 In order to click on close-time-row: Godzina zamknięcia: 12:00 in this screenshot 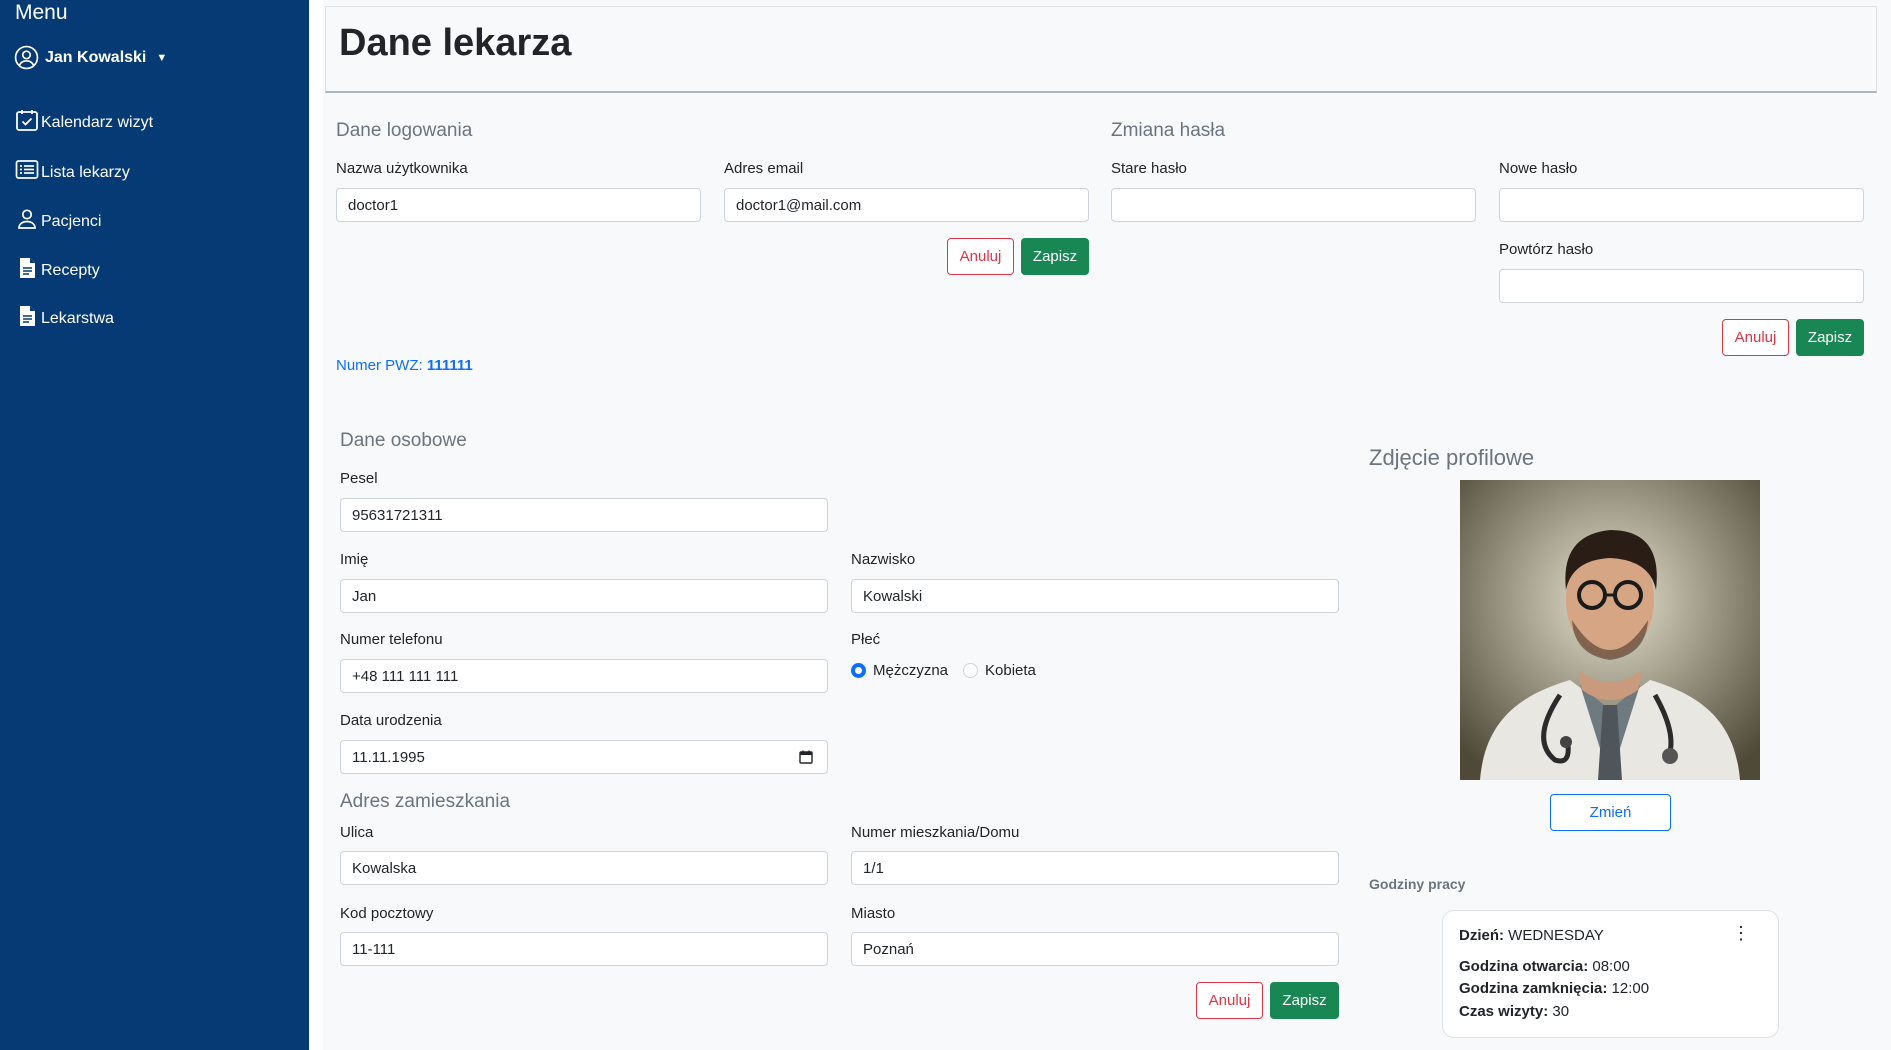, I will do `click(1554, 988)`.